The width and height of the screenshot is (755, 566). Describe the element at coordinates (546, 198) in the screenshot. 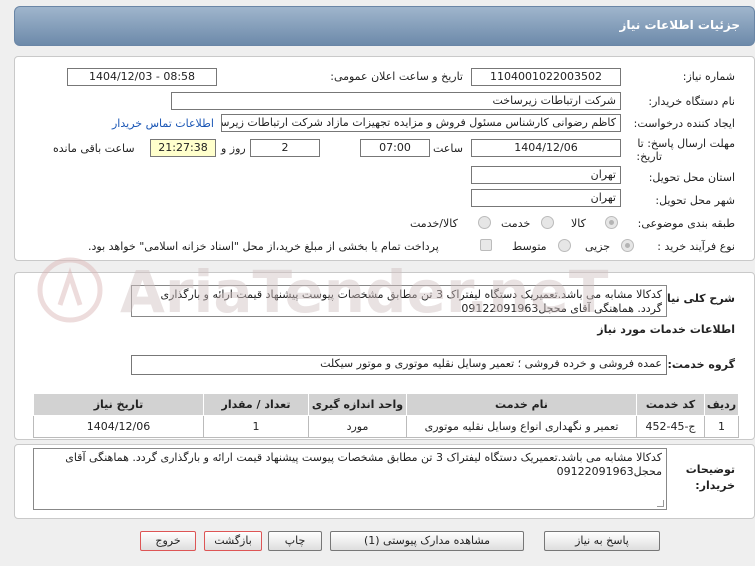

I see `city-field: تهران` at that location.